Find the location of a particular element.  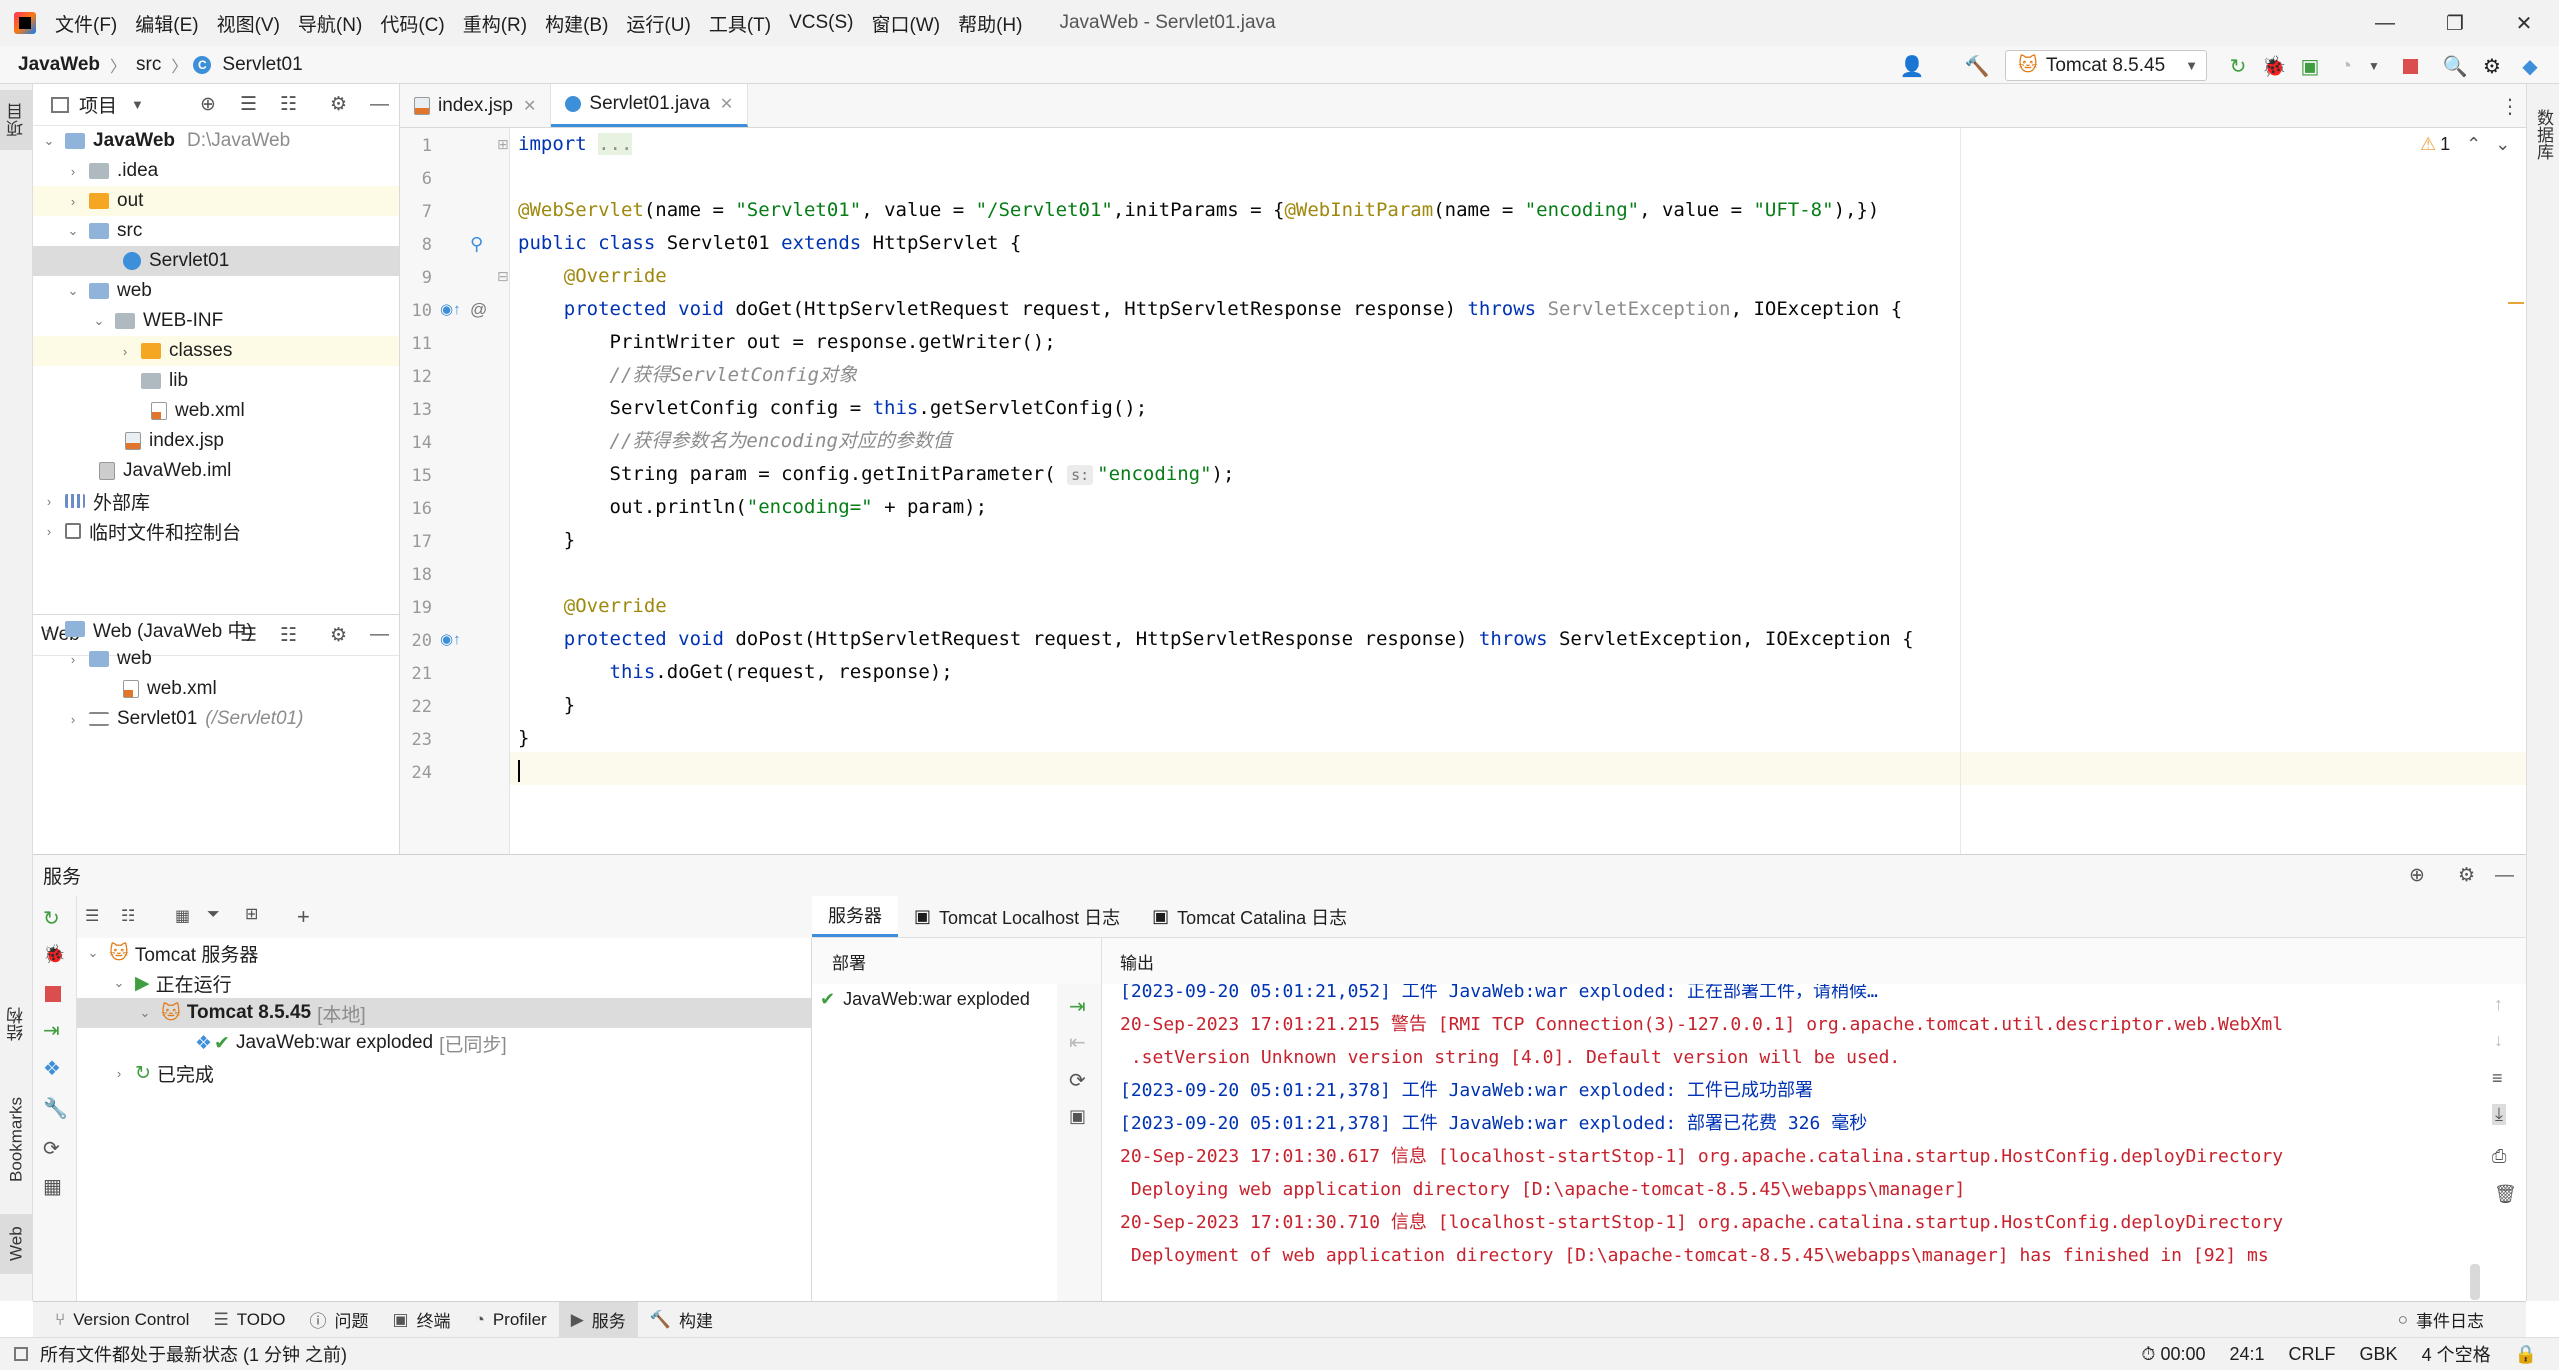

tree-item-src: ⌄ src is located at coordinates (216, 231).